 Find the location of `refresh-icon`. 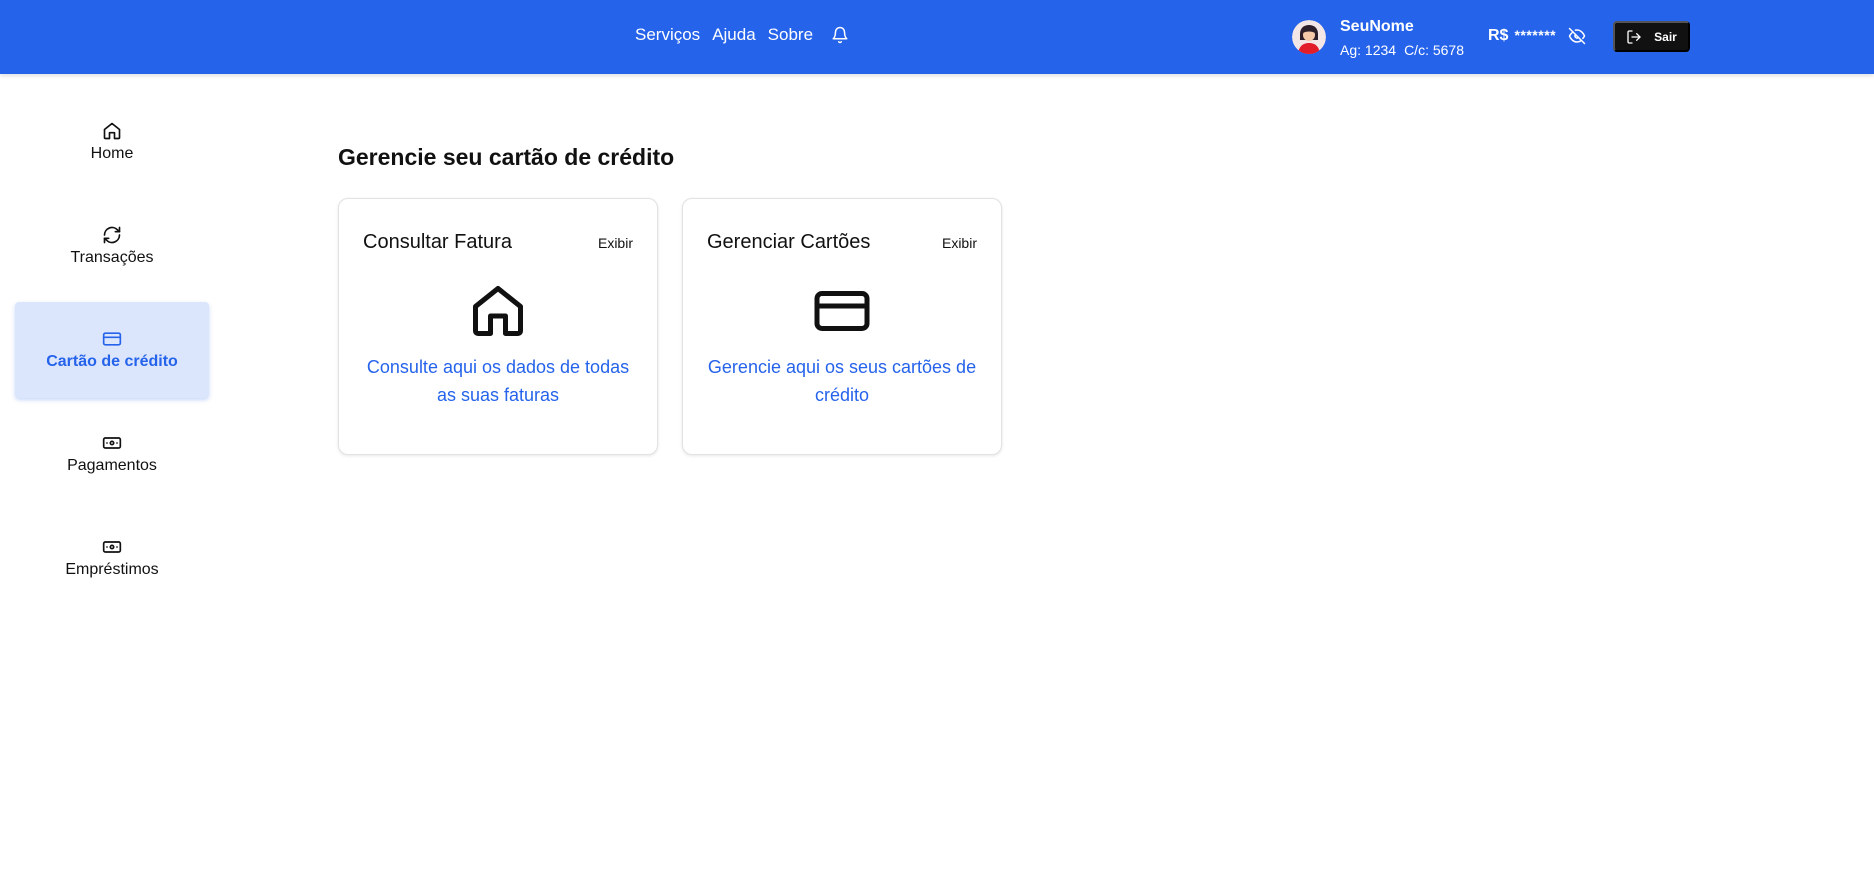

refresh-icon is located at coordinates (112, 234).